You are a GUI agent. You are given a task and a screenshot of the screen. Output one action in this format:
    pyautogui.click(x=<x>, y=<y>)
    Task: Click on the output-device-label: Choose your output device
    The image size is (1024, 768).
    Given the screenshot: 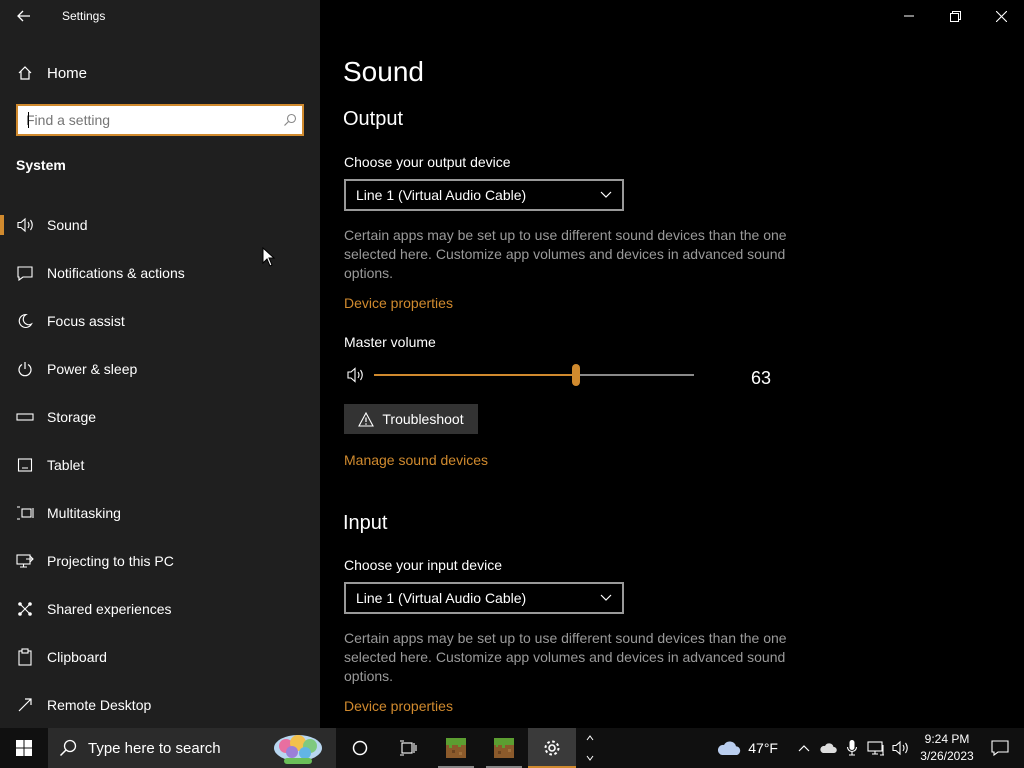 What is the action you would take?
    pyautogui.click(x=427, y=162)
    